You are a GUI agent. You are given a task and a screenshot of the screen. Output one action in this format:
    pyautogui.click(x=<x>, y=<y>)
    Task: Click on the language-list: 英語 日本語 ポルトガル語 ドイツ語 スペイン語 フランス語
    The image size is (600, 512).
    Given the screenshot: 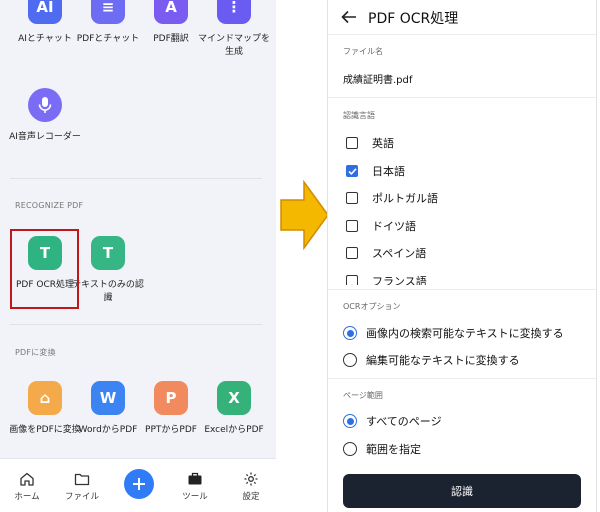 What is the action you would take?
    pyautogui.click(x=462, y=206)
    